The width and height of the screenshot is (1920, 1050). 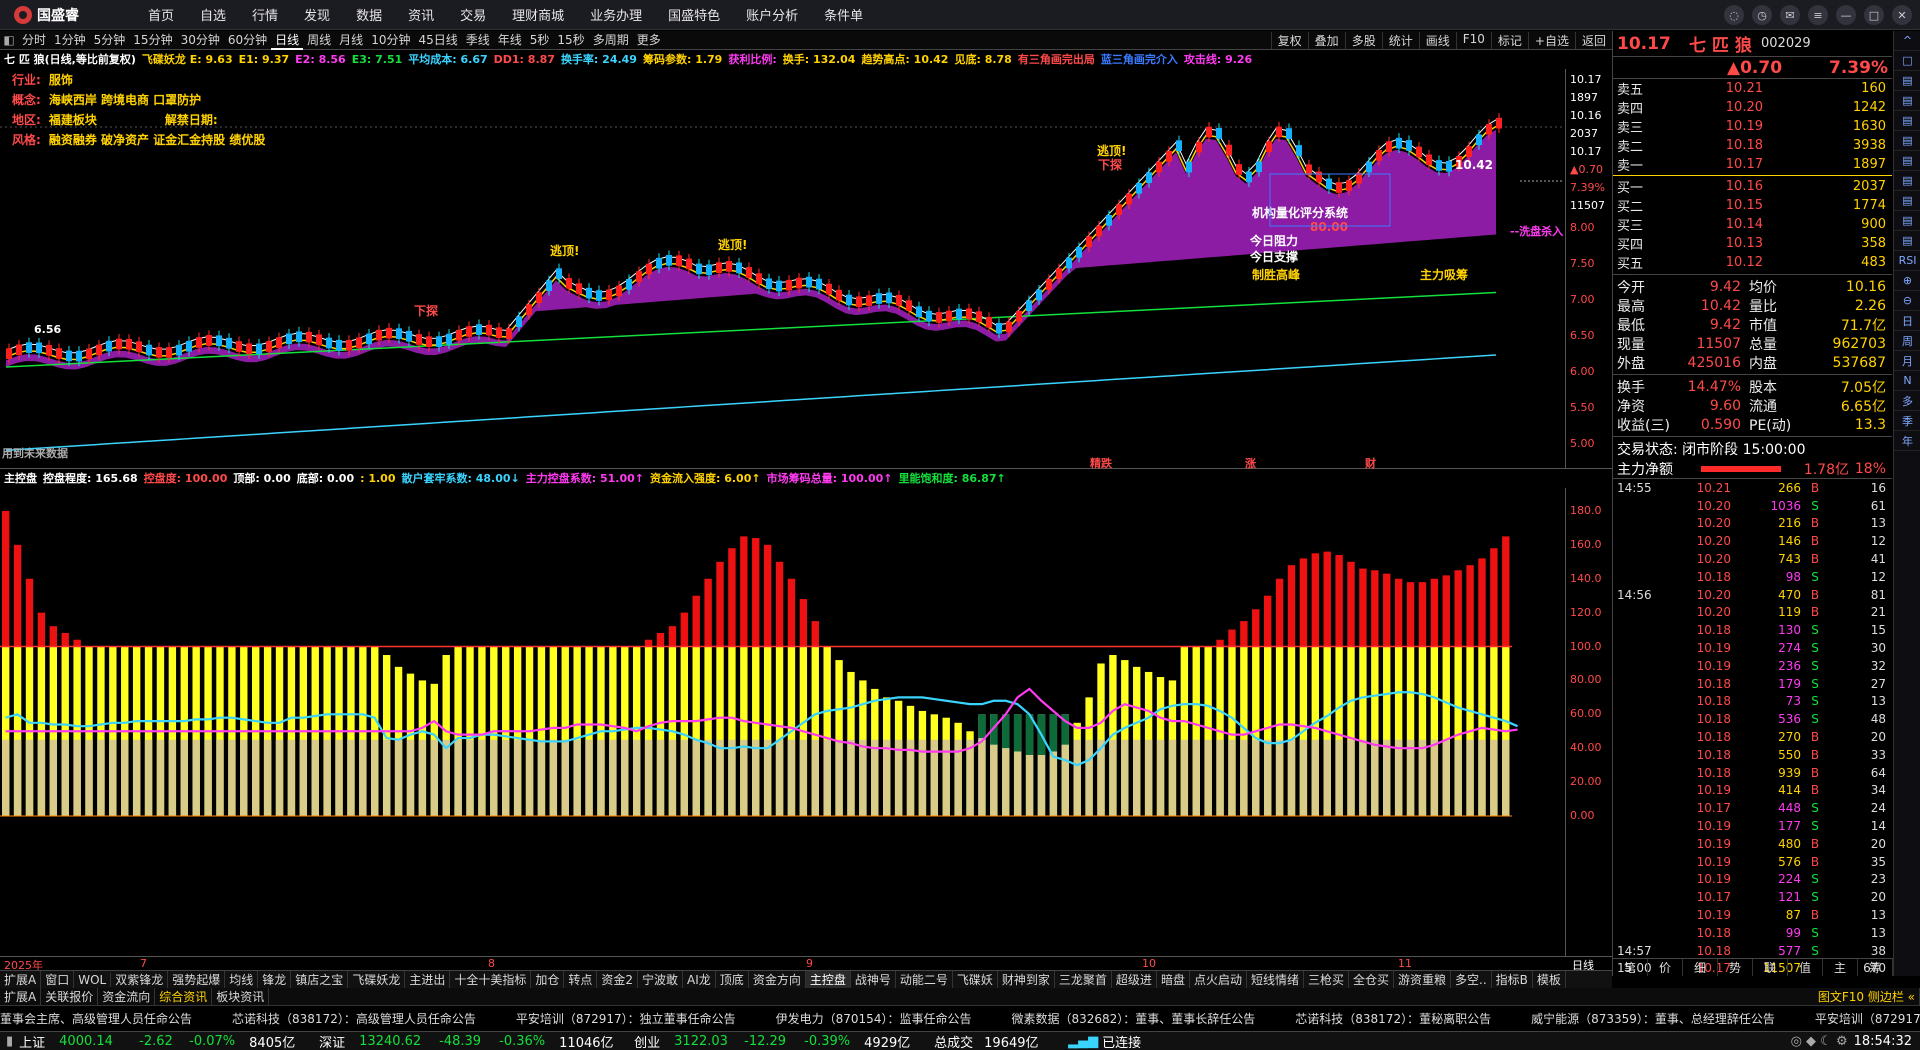 What do you see at coordinates (161, 14) in the screenshot?
I see `menu-item-0: 首页` at bounding box center [161, 14].